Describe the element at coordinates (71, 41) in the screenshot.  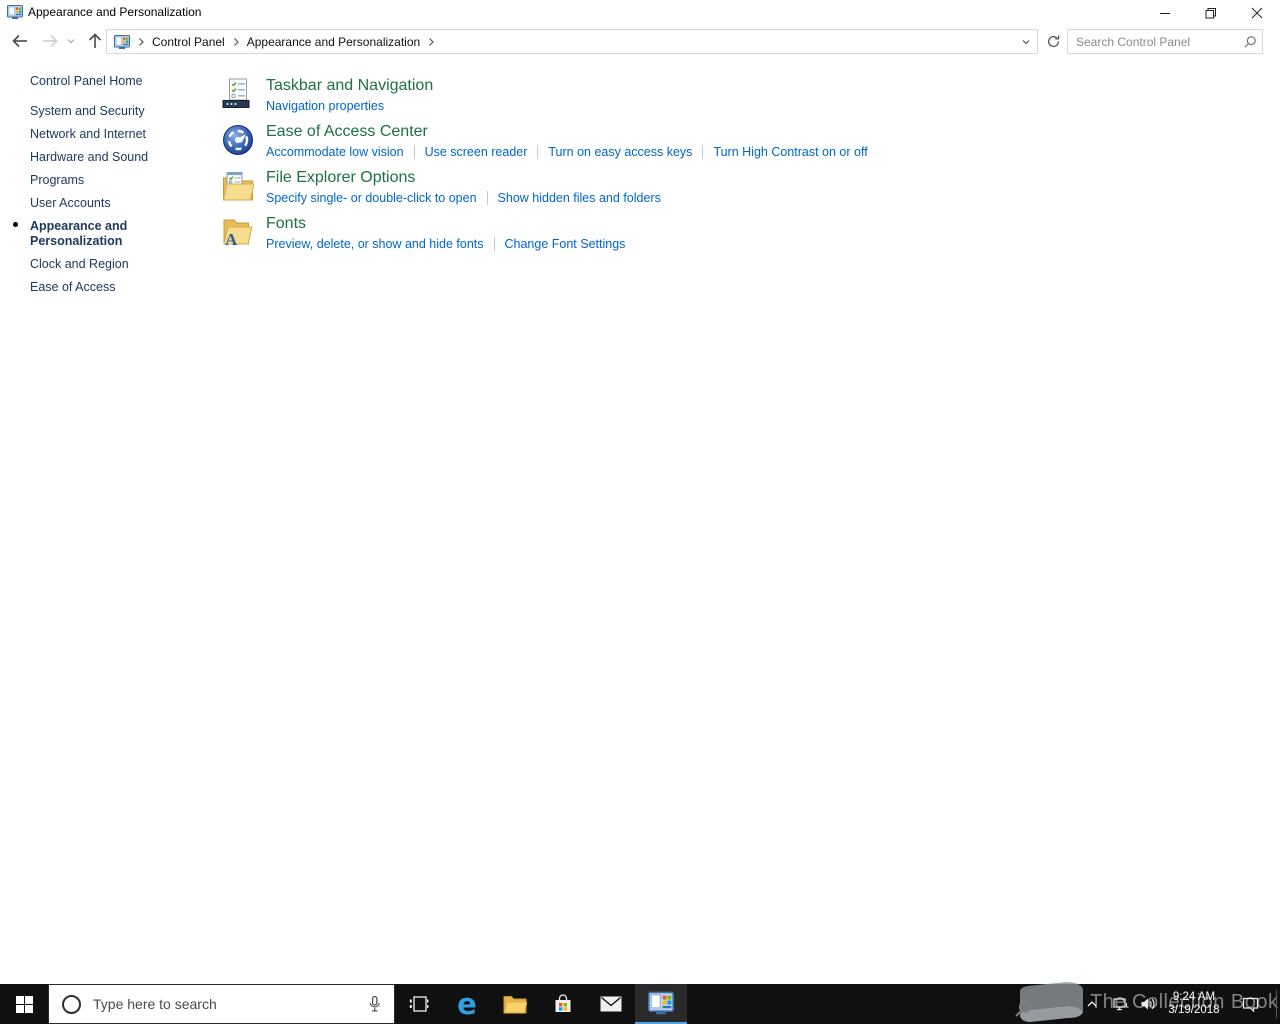
I see `recent-locations-chevron-icon` at that location.